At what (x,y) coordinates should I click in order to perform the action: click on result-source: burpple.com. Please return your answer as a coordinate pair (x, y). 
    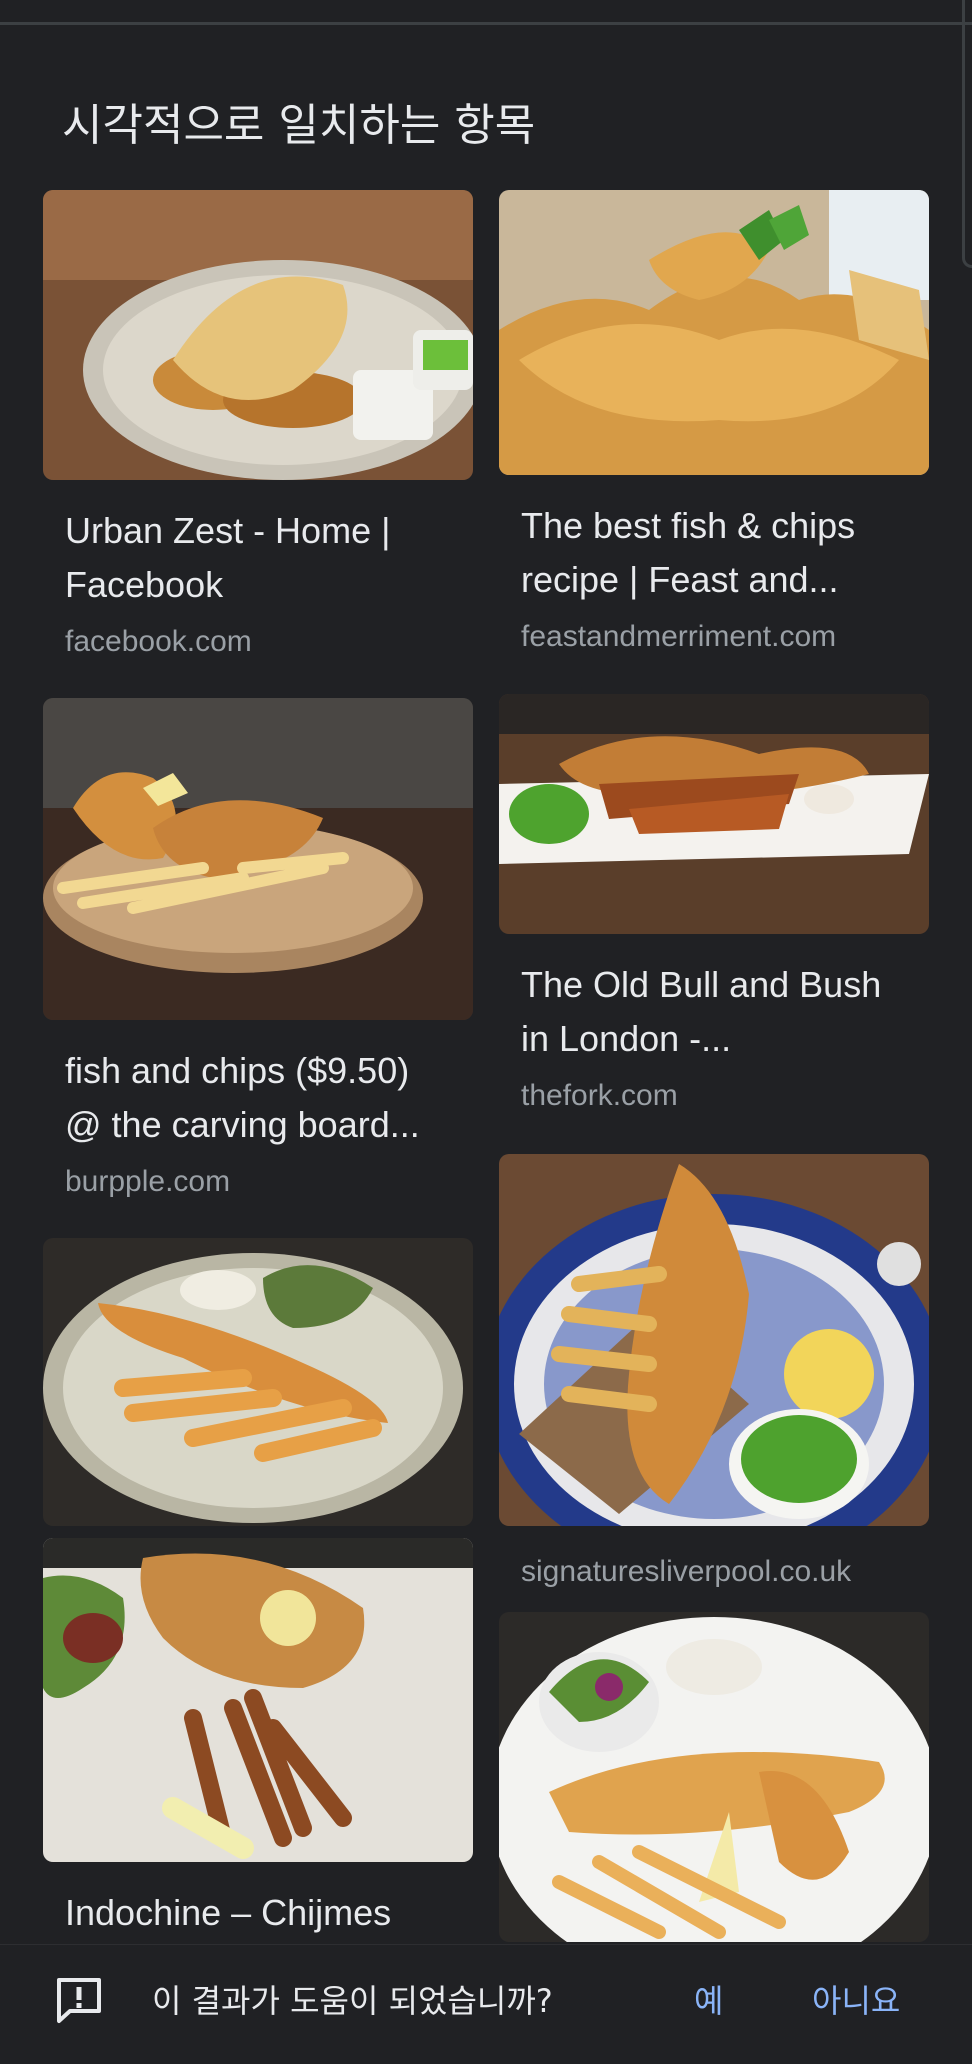
    Looking at the image, I should click on (148, 1181).